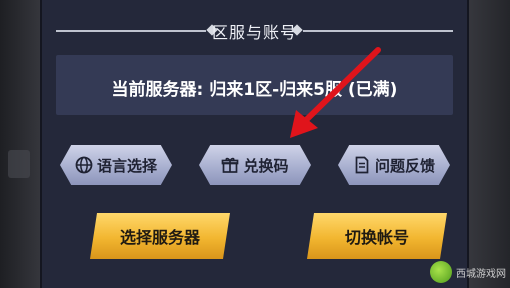 Image resolution: width=510 pixels, height=288 pixels. I want to click on watermark: 西城游戏网, so click(468, 272).